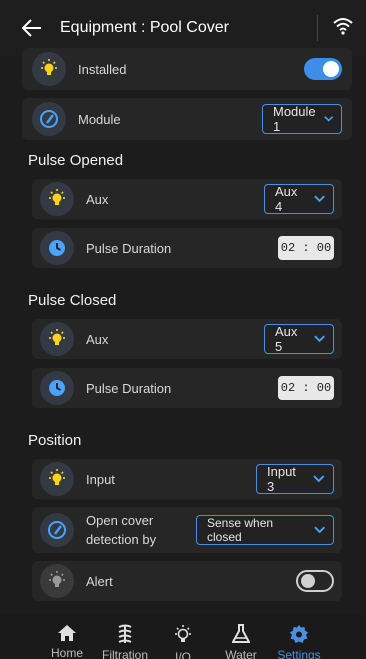 Image resolution: width=366 pixels, height=659 pixels. Describe the element at coordinates (187, 479) in the screenshot. I see `position-input-row: Input Input 3` at that location.